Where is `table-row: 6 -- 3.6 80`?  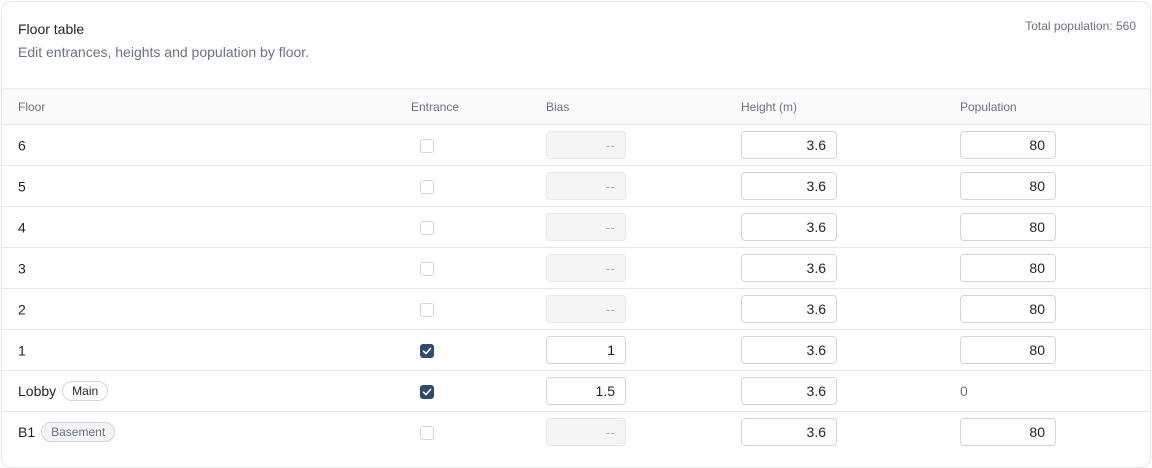 table-row: 6 -- 3.6 80 is located at coordinates (576, 145).